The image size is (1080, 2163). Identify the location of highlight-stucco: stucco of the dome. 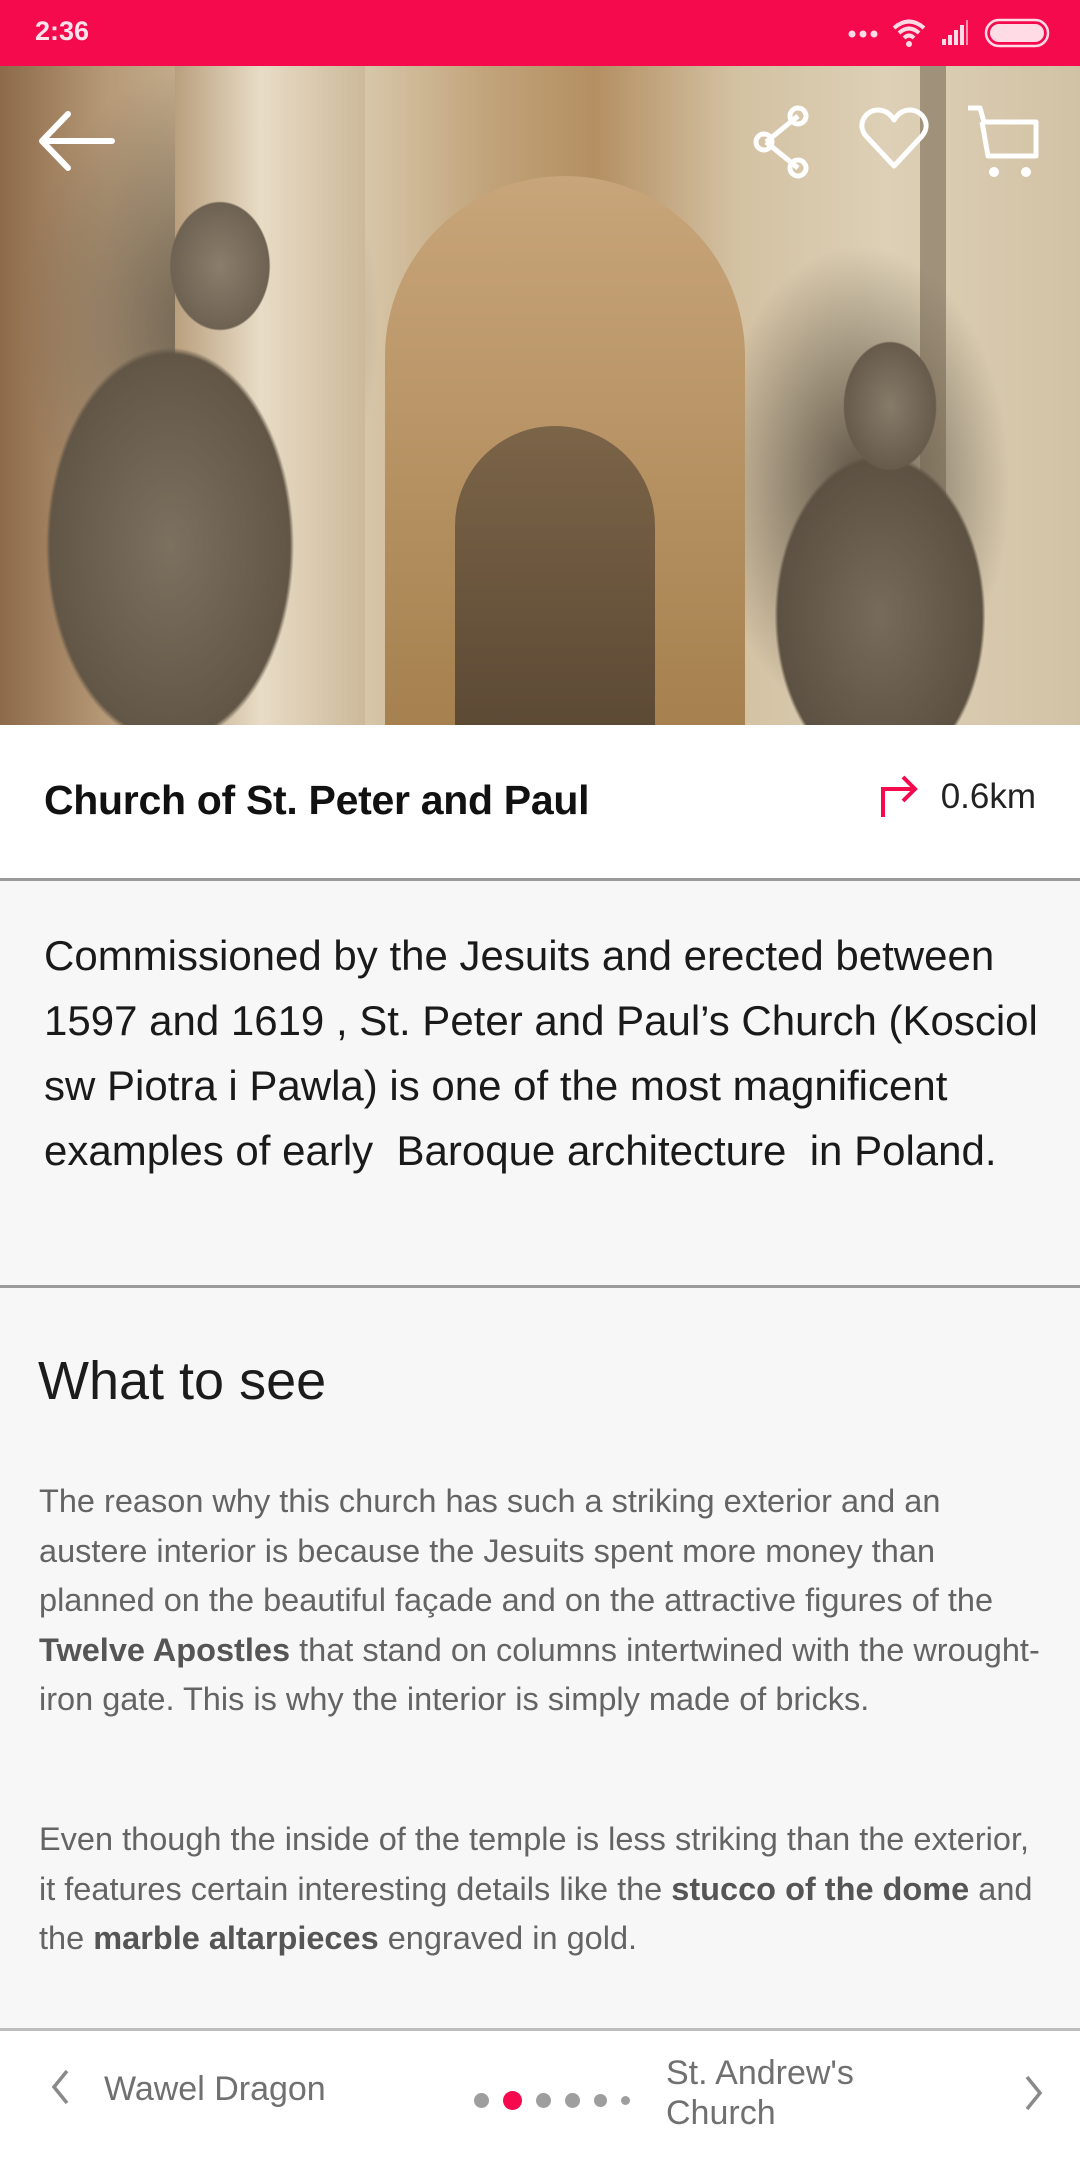
(820, 1888).